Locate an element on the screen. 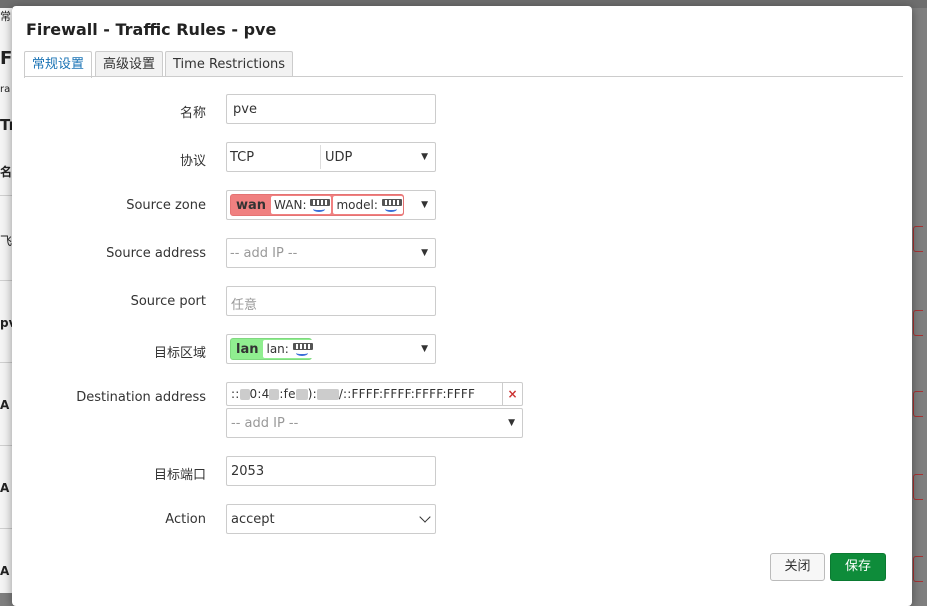 This screenshot has height=606, width=927. dest-zone-badge: lan lan: is located at coordinates (272, 349).